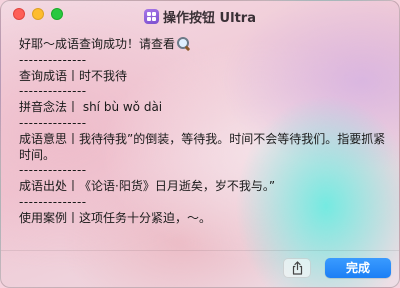  What do you see at coordinates (183, 44) in the screenshot?
I see `magnifying-glass-icon` at bounding box center [183, 44].